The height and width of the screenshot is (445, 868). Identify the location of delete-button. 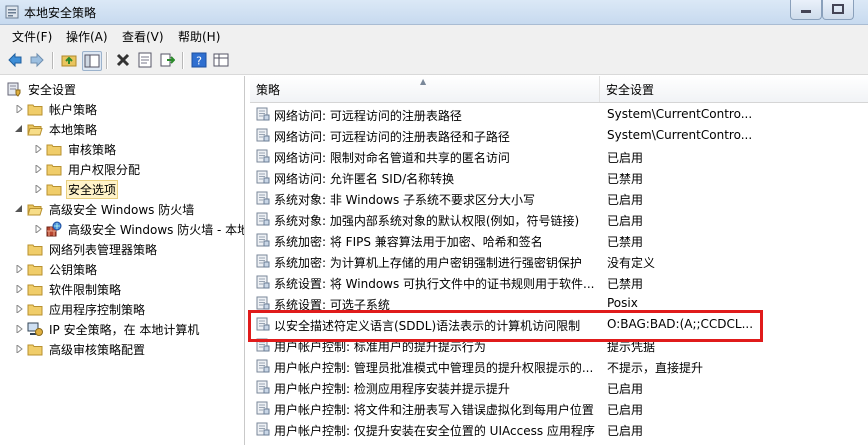
(123, 60).